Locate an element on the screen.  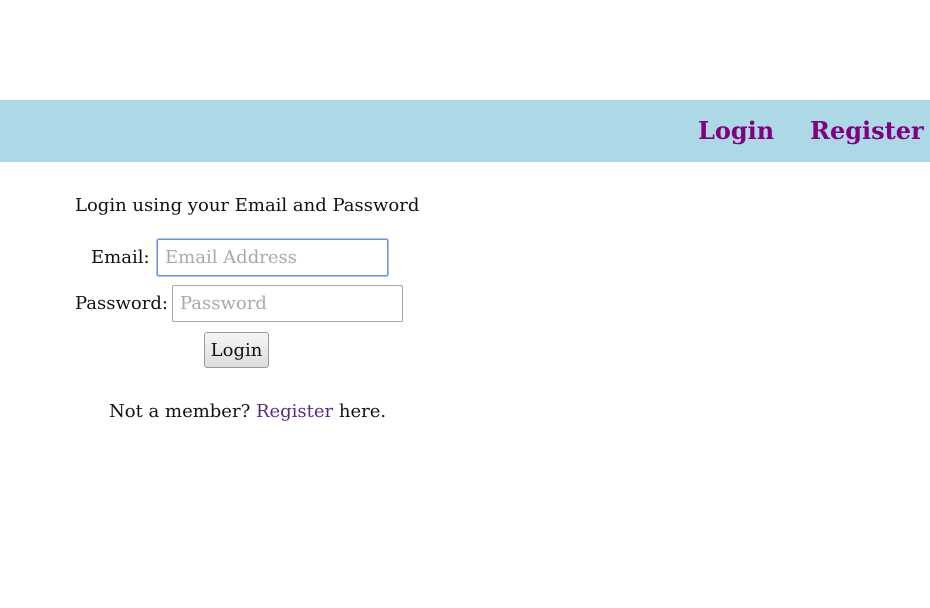
register-link: Register is located at coordinates (294, 411).